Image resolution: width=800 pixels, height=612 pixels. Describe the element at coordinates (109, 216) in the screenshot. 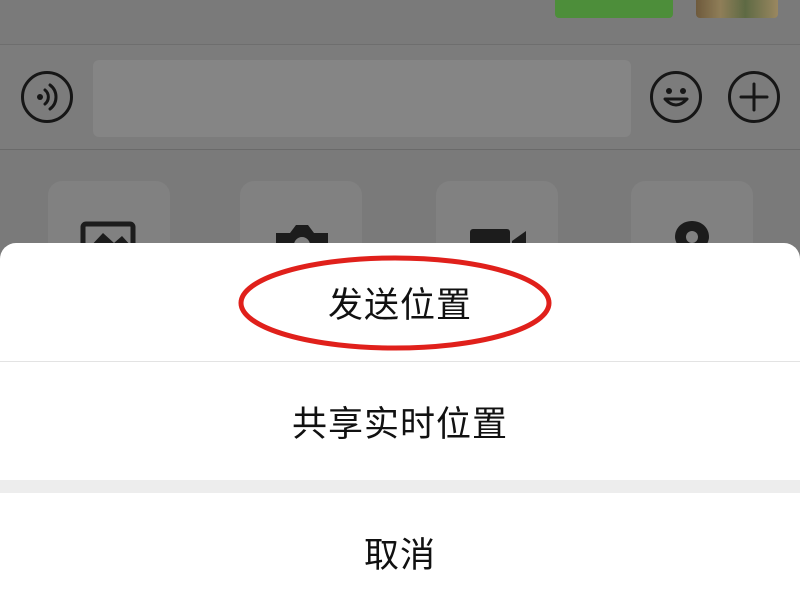

I see `photo-tile` at that location.